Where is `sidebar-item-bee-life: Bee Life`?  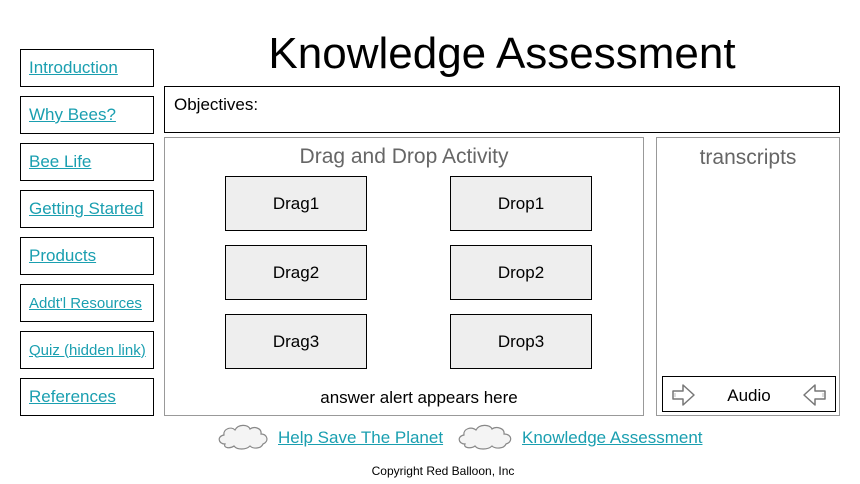
sidebar-item-bee-life: Bee Life is located at coordinates (87, 162).